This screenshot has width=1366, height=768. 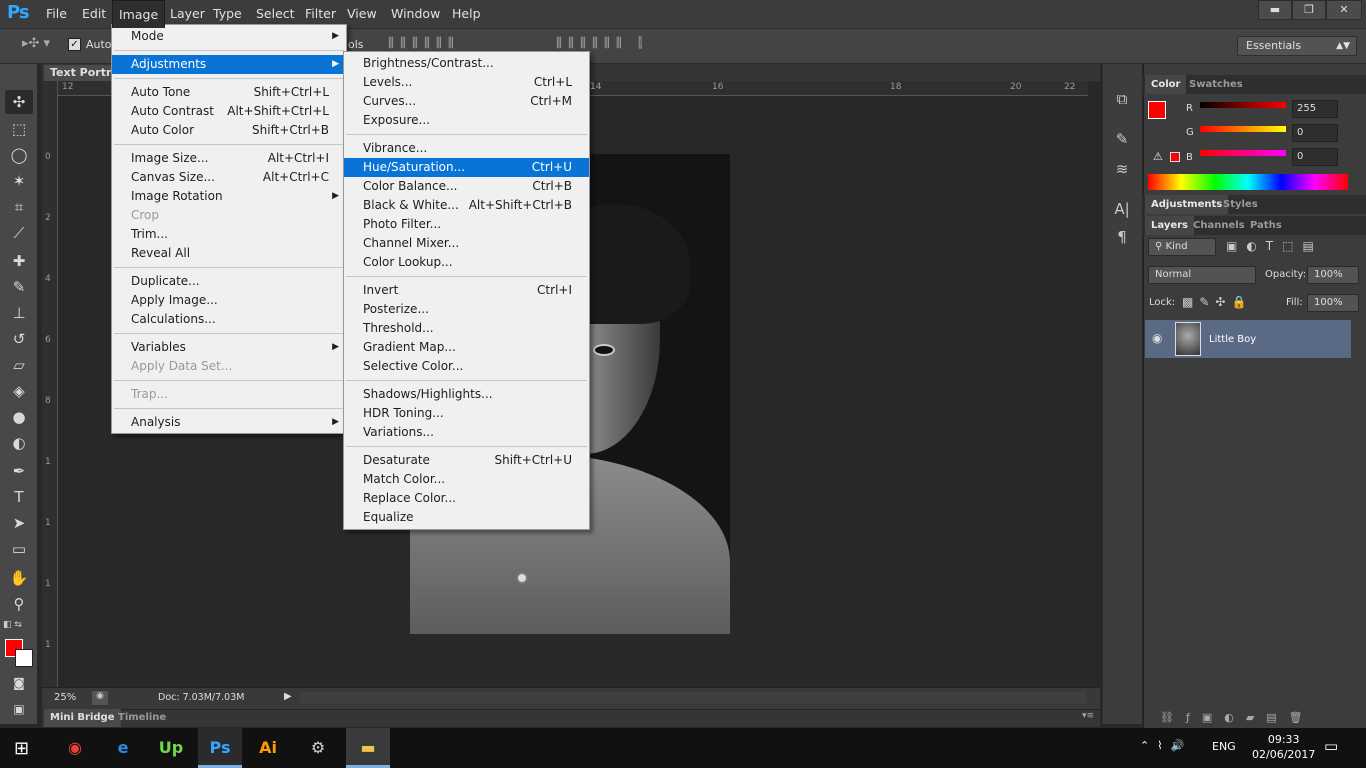 I want to click on paragraph-panel-icon: ¶, so click(x=1122, y=237).